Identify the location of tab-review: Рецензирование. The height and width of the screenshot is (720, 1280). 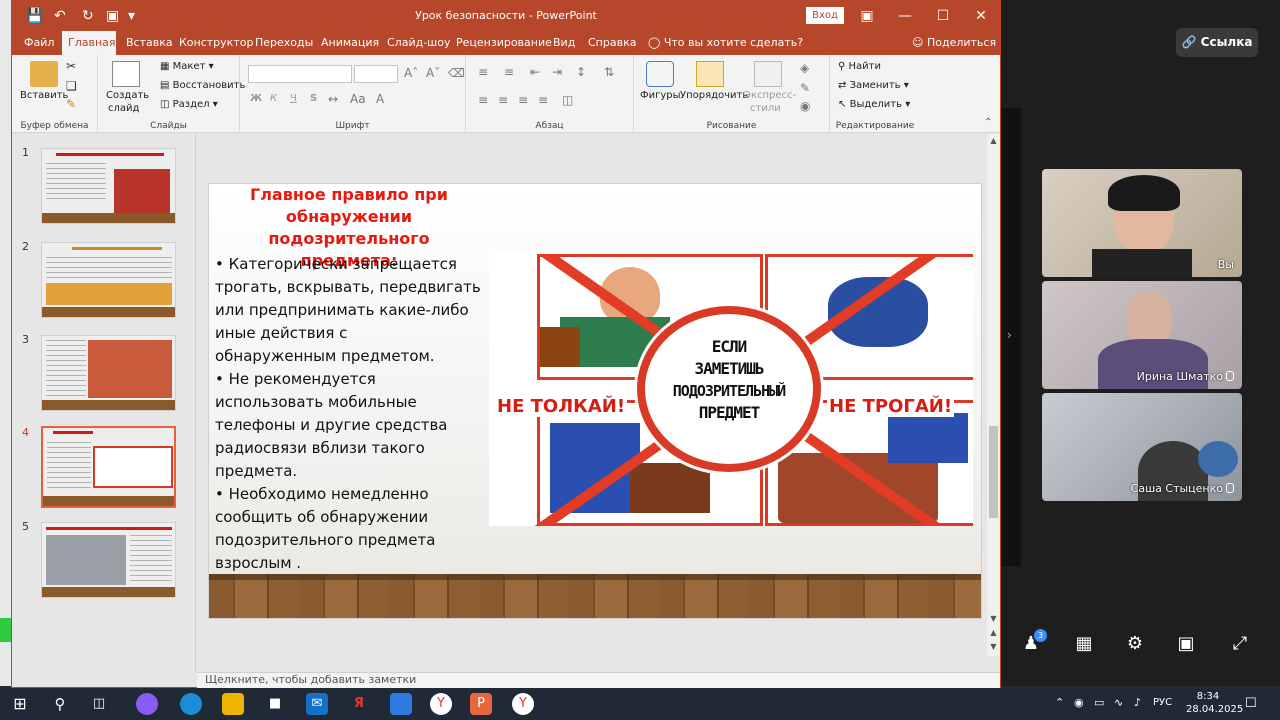
(504, 43).